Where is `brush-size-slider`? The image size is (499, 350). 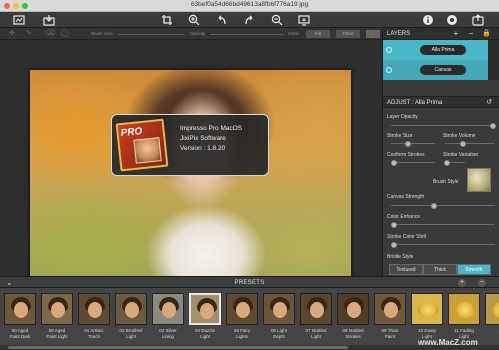 brush-size-slider is located at coordinates (151, 34).